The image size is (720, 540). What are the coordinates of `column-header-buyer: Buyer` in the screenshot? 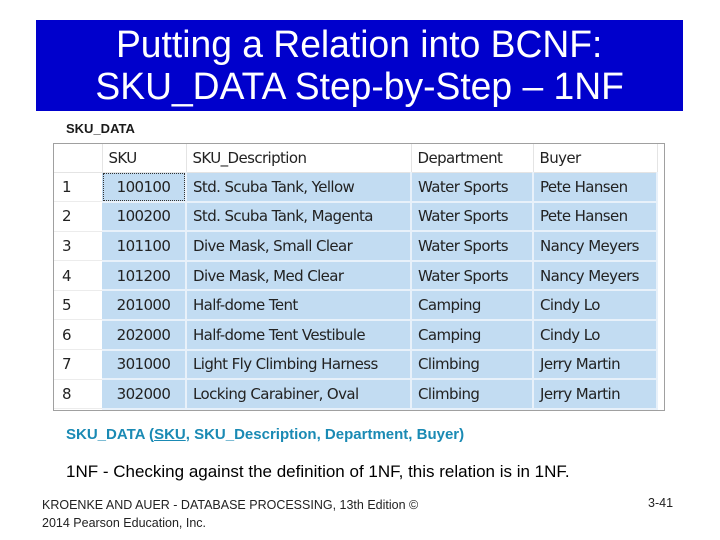 It's located at (595, 158).